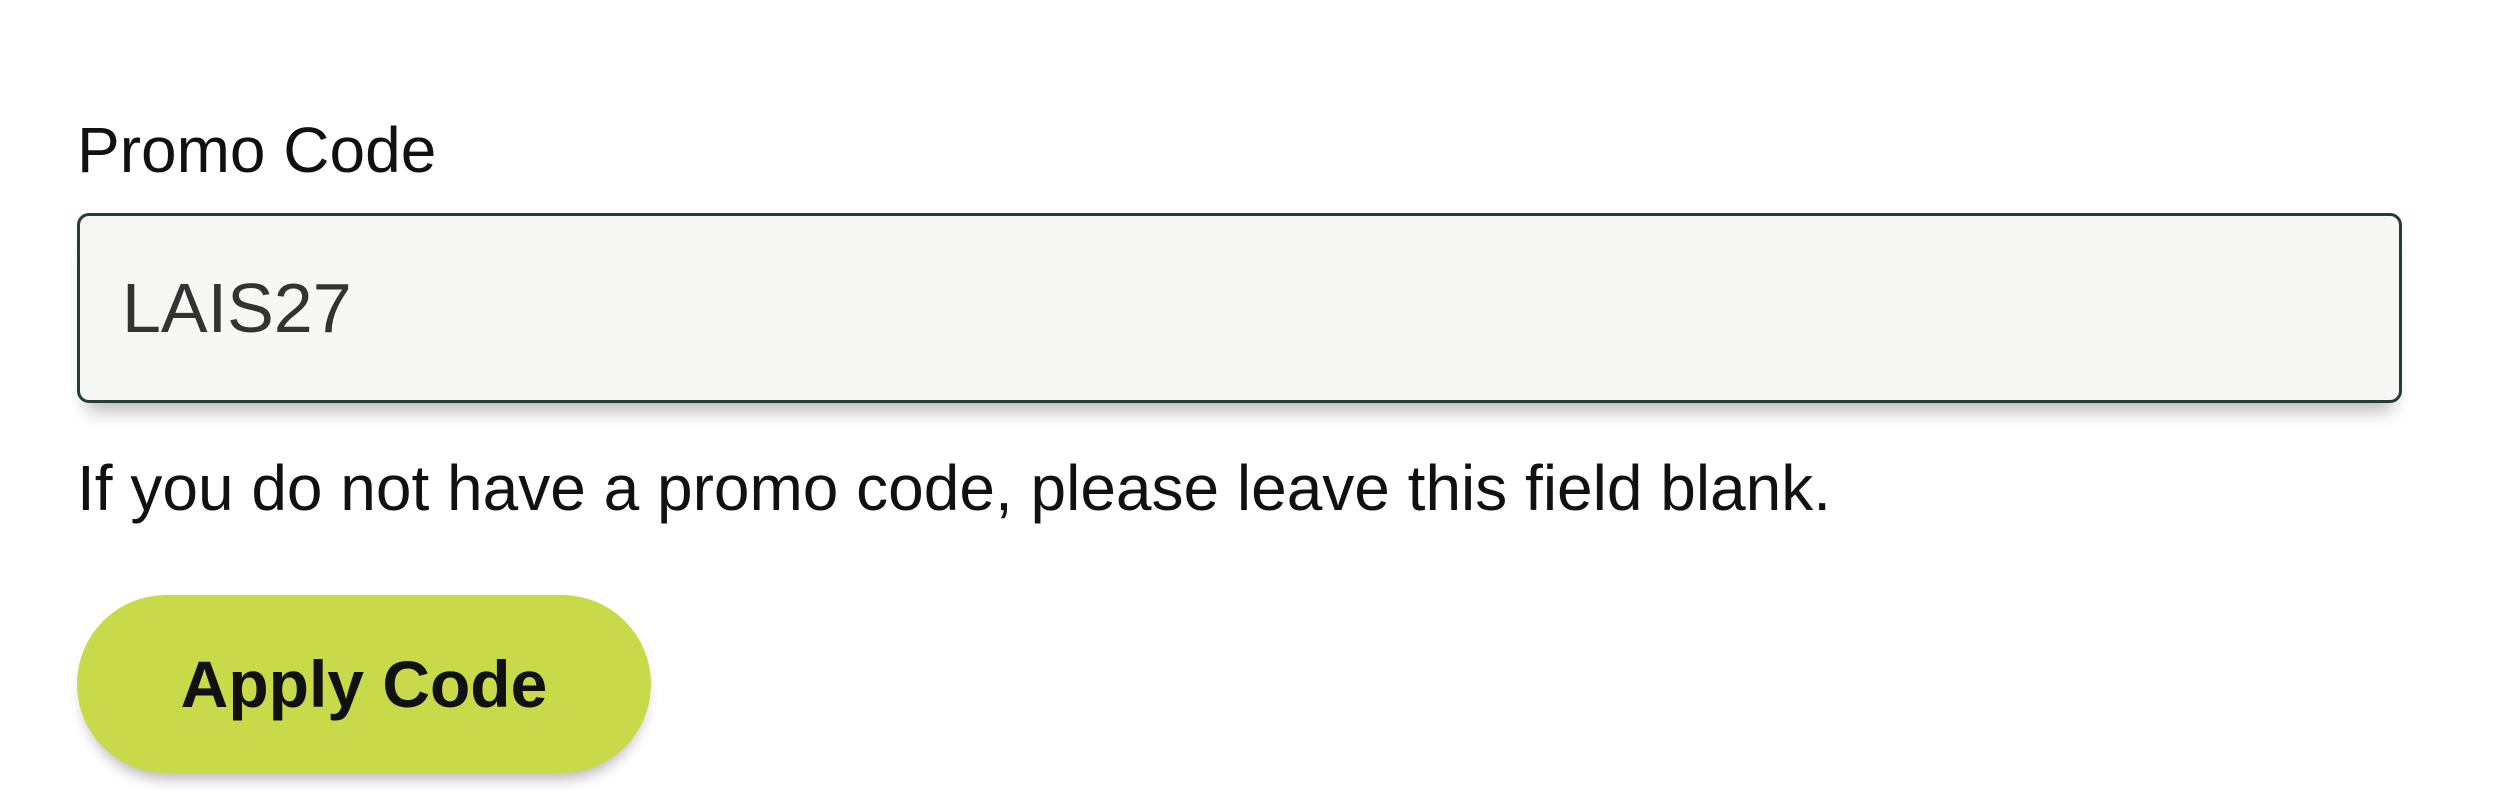 Image resolution: width=2500 pixels, height=803 pixels. I want to click on apply-code-button: Apply Code, so click(364, 684).